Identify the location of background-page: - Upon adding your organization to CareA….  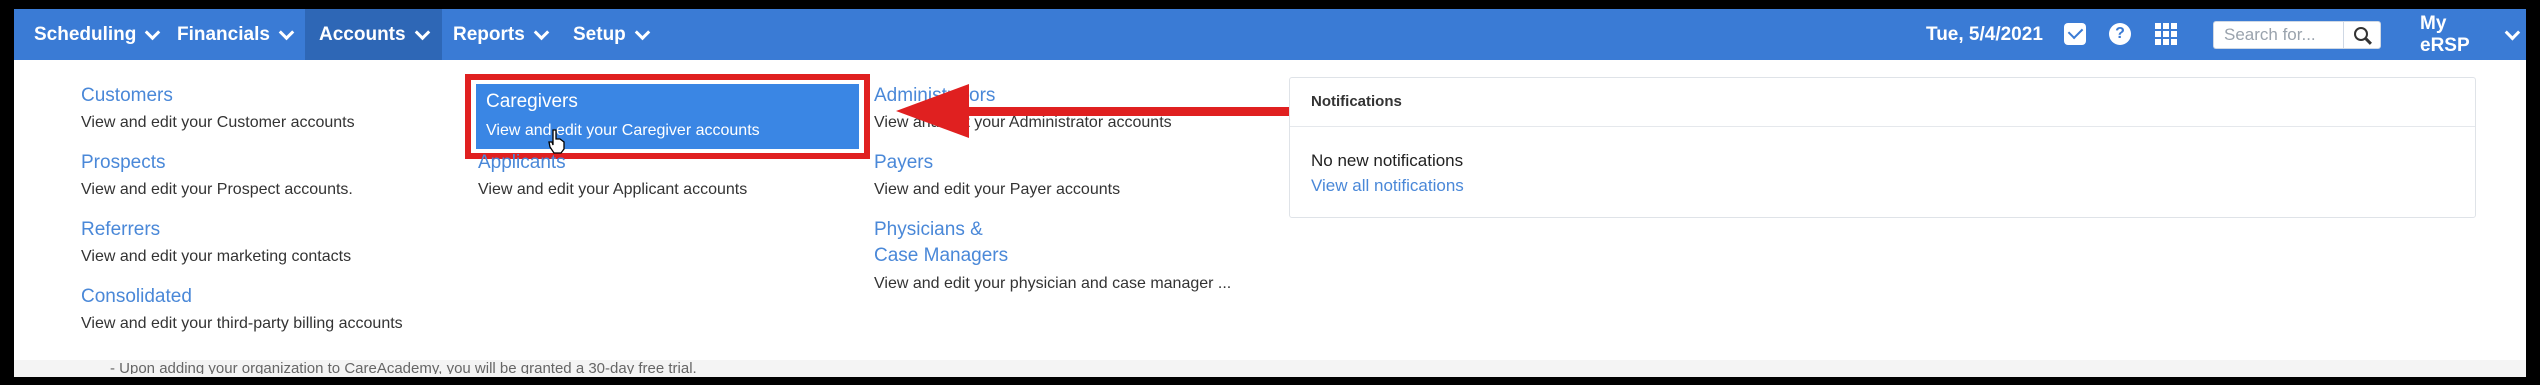
(1270, 368).